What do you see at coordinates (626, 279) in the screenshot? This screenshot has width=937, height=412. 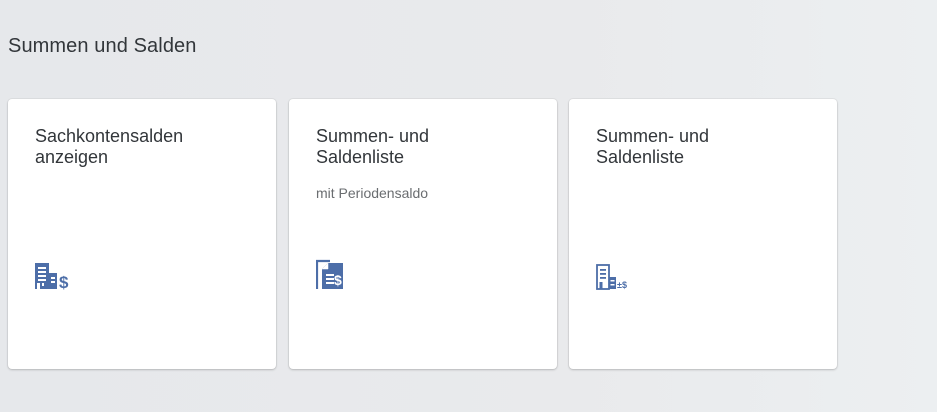 I see `building-balance-icon: ±$` at bounding box center [626, 279].